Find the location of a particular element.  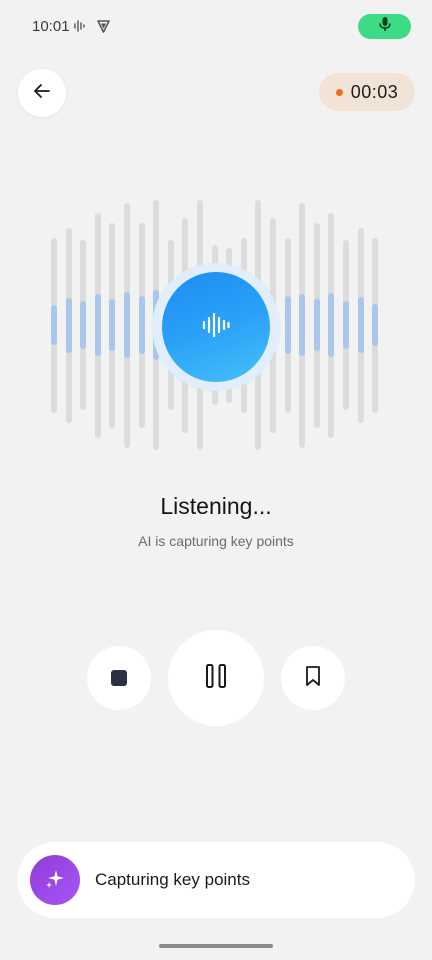

sparkle-icon-badge is located at coordinates (55, 880).